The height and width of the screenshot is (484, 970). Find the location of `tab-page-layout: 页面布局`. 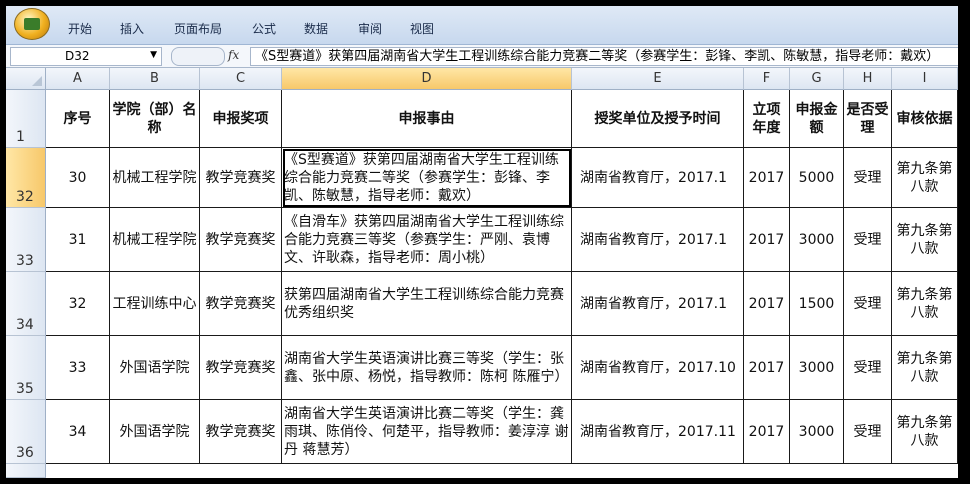

tab-page-layout: 页面布局 is located at coordinates (198, 28).